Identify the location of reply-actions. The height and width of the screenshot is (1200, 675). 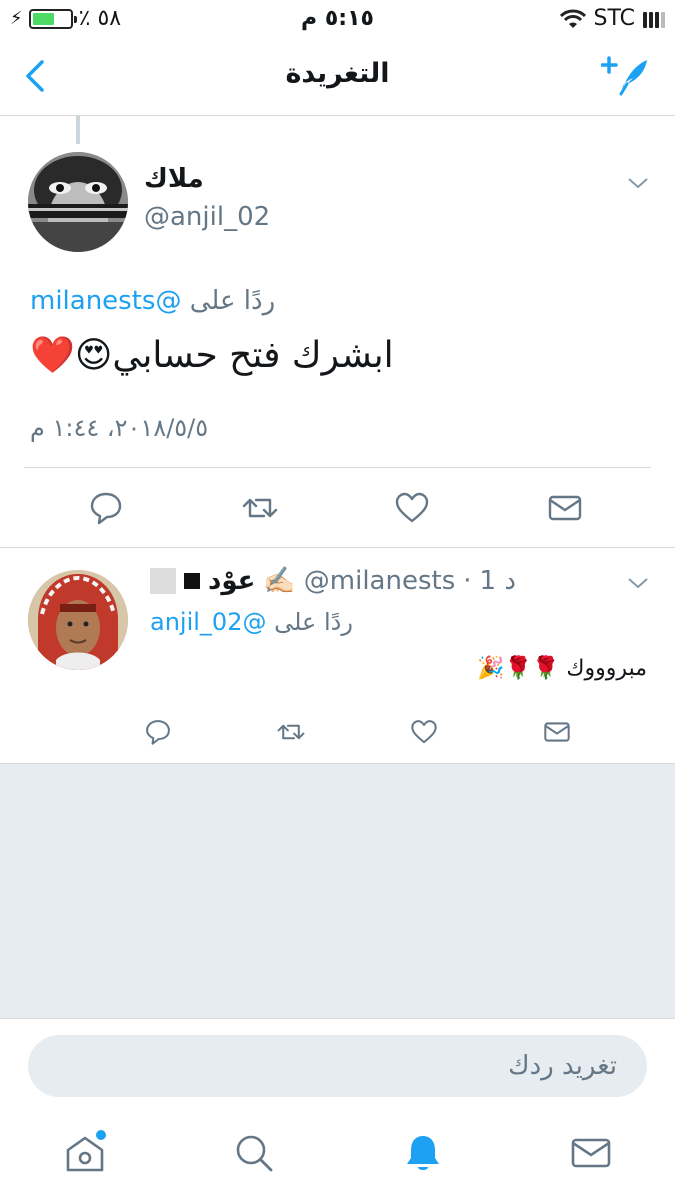
(337, 732).